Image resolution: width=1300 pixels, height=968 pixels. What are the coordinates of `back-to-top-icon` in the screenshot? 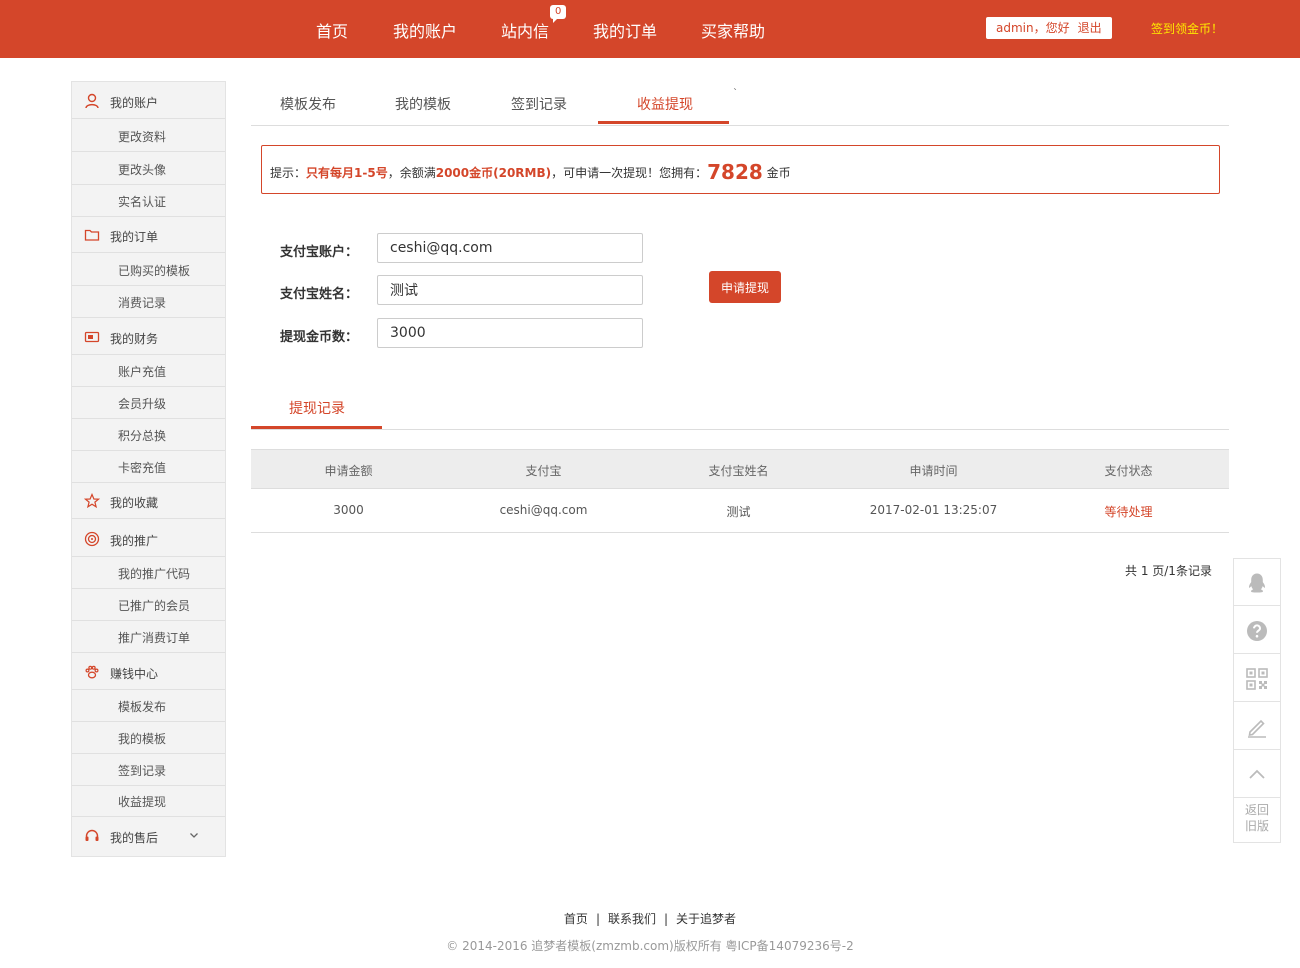 It's located at (1257, 774).